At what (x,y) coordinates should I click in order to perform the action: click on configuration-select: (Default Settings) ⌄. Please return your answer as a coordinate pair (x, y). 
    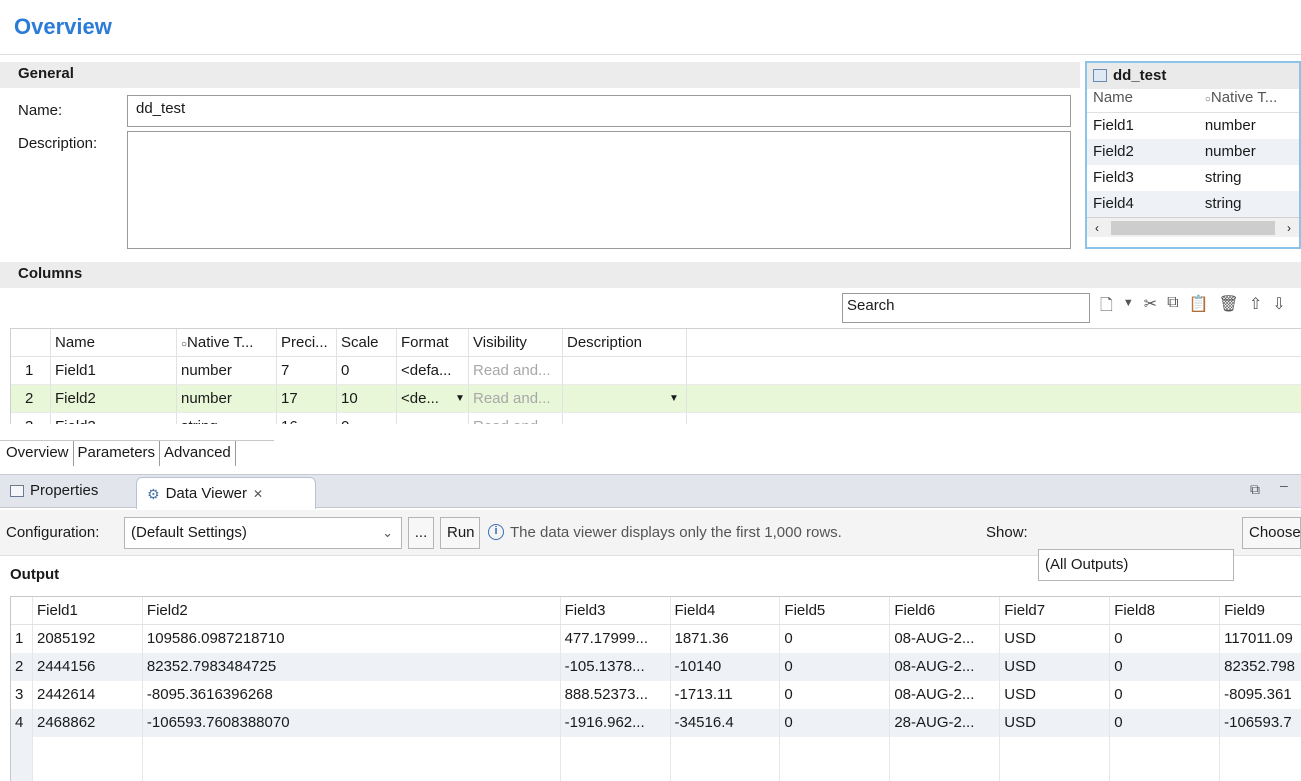
    Looking at the image, I should click on (263, 533).